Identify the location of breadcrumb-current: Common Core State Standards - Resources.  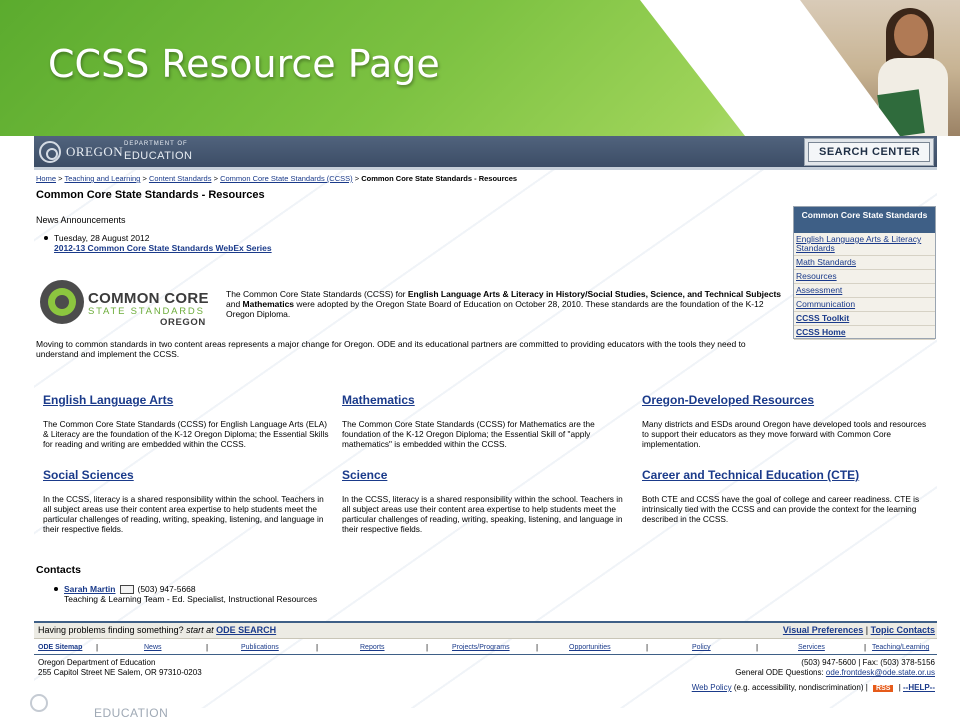
(439, 178).